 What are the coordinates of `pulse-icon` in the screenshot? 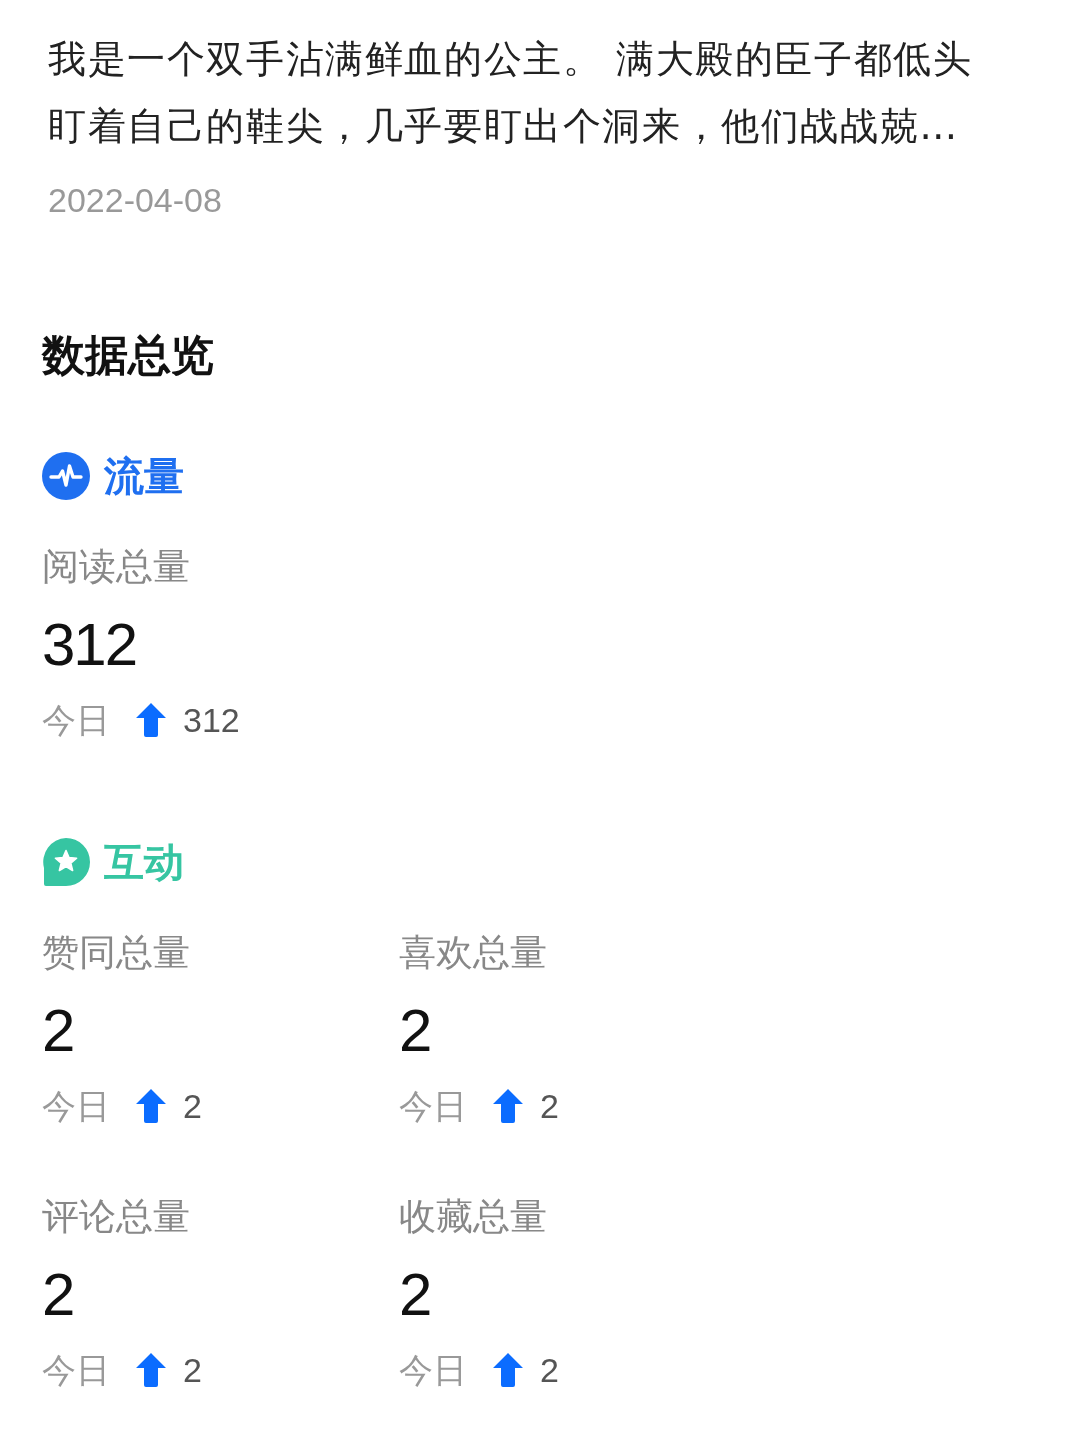 It's located at (66, 476).